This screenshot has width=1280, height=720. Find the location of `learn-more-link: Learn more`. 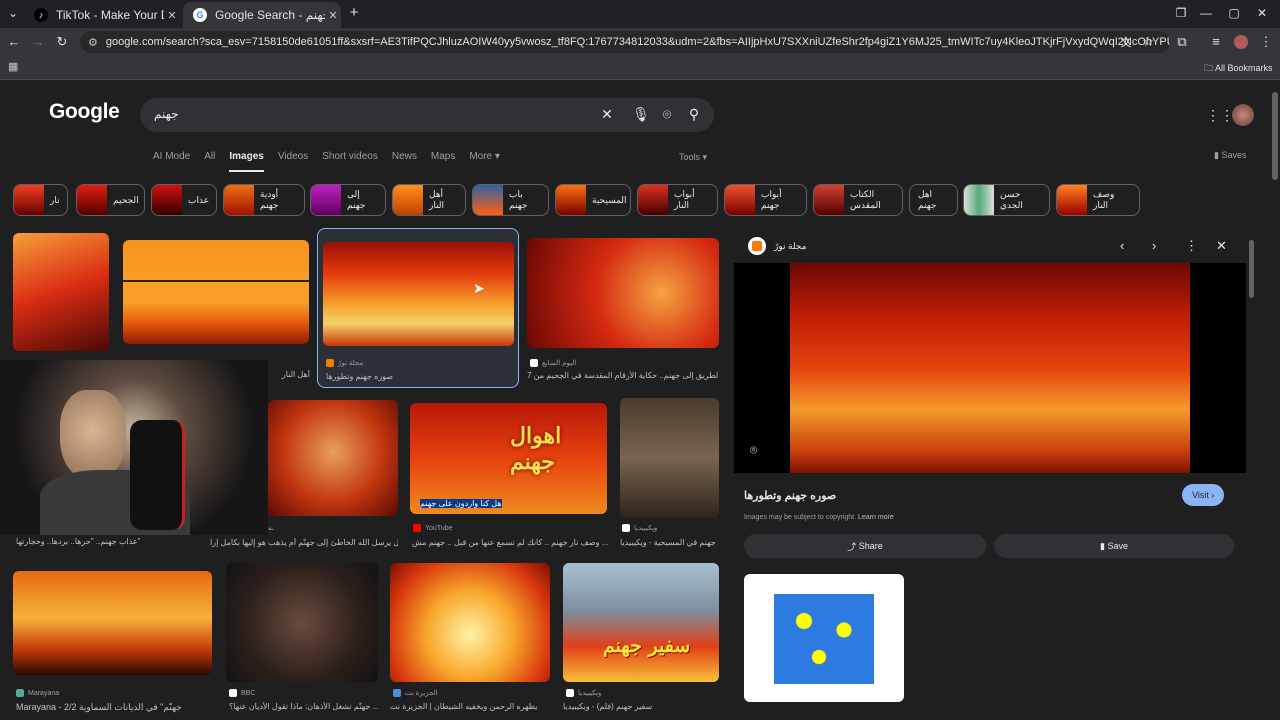

learn-more-link: Learn more is located at coordinates (876, 517).